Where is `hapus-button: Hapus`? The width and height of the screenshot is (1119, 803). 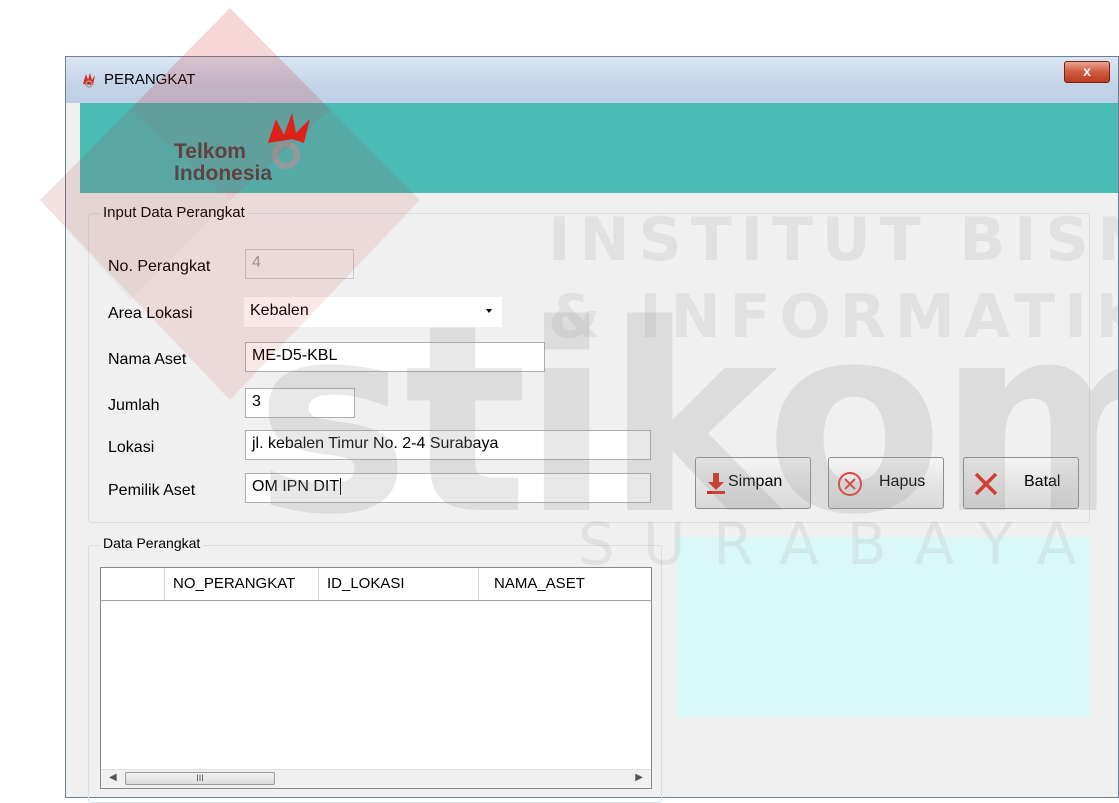 hapus-button: Hapus is located at coordinates (886, 483).